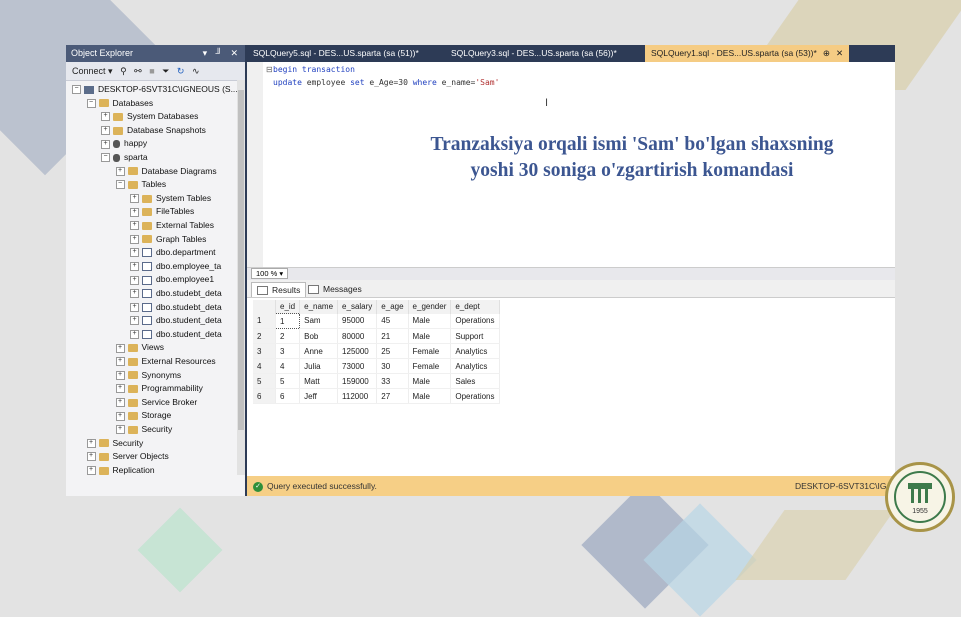  I want to click on grid-cell: 5, so click(288, 381).